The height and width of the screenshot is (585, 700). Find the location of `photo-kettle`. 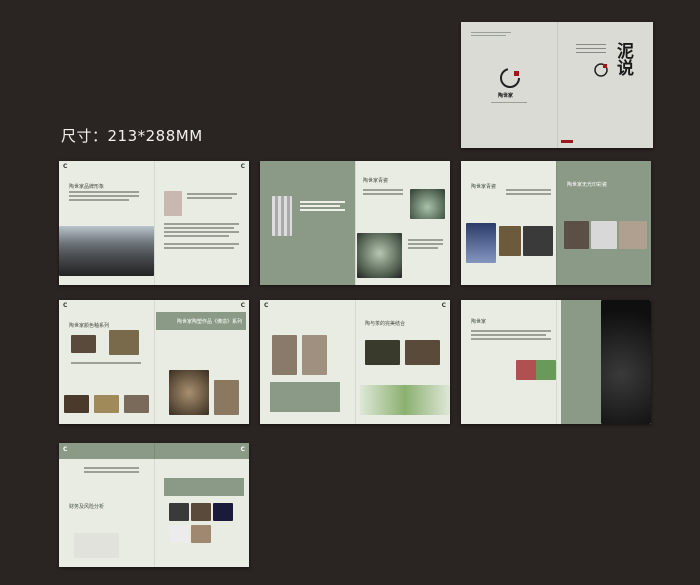

photo-kettle is located at coordinates (626, 362).